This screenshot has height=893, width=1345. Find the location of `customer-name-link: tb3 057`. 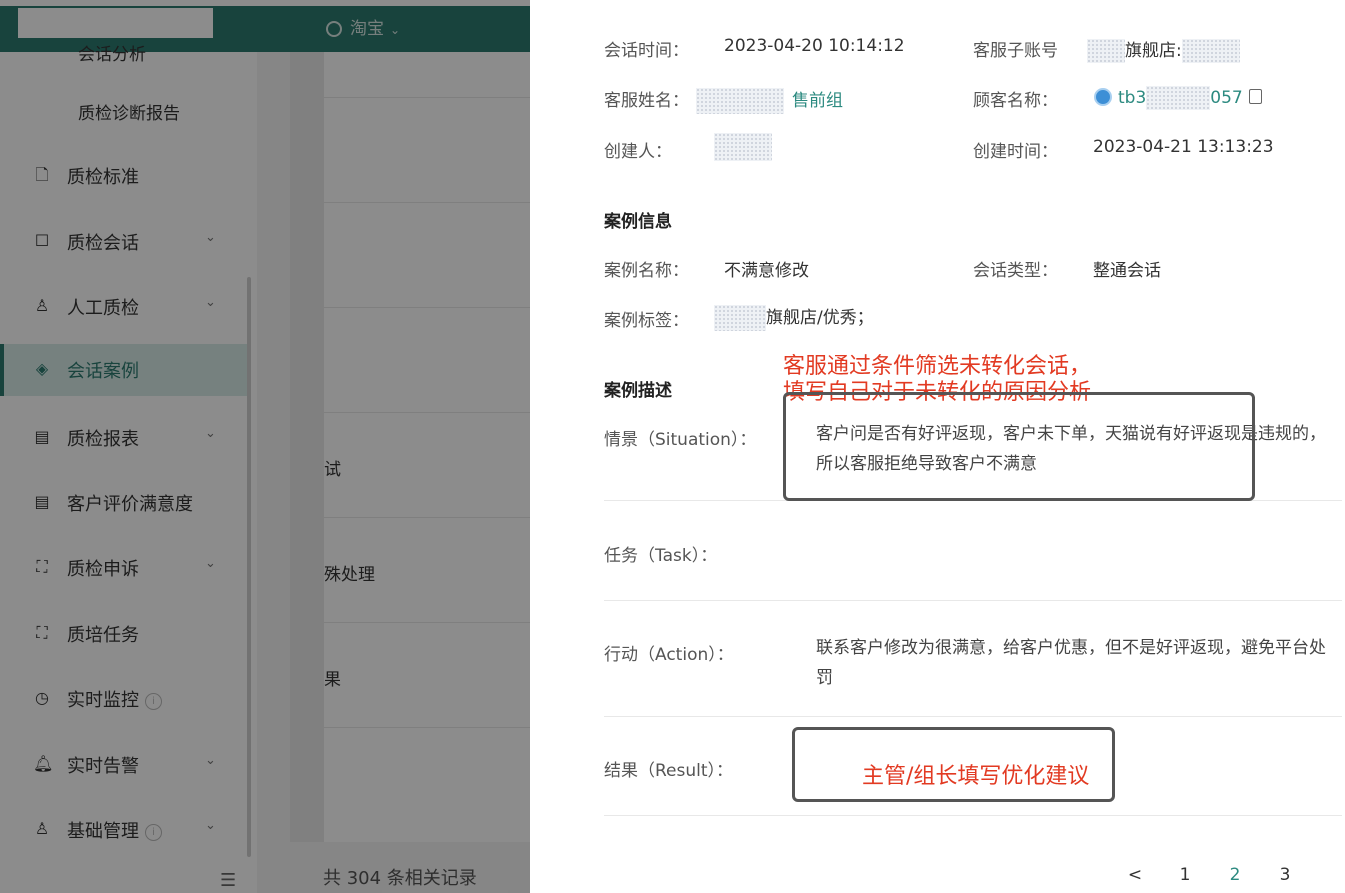

customer-name-link: tb3 057 is located at coordinates (1178, 98).